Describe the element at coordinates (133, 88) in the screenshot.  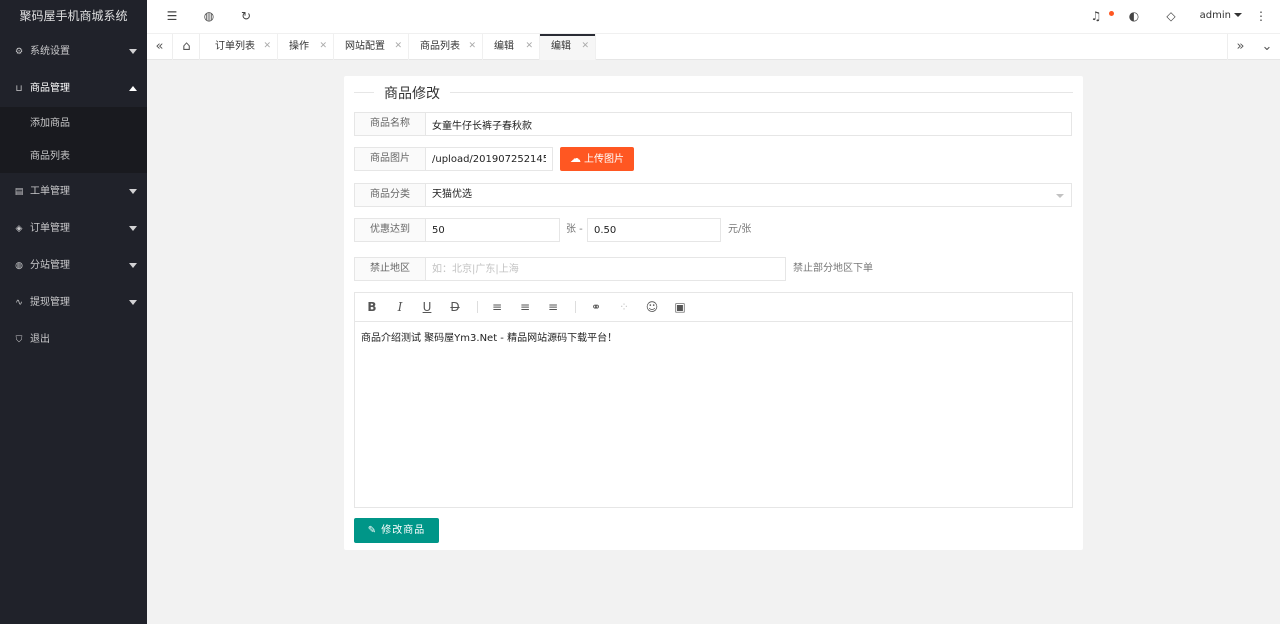
I see `caret-up-icon` at that location.